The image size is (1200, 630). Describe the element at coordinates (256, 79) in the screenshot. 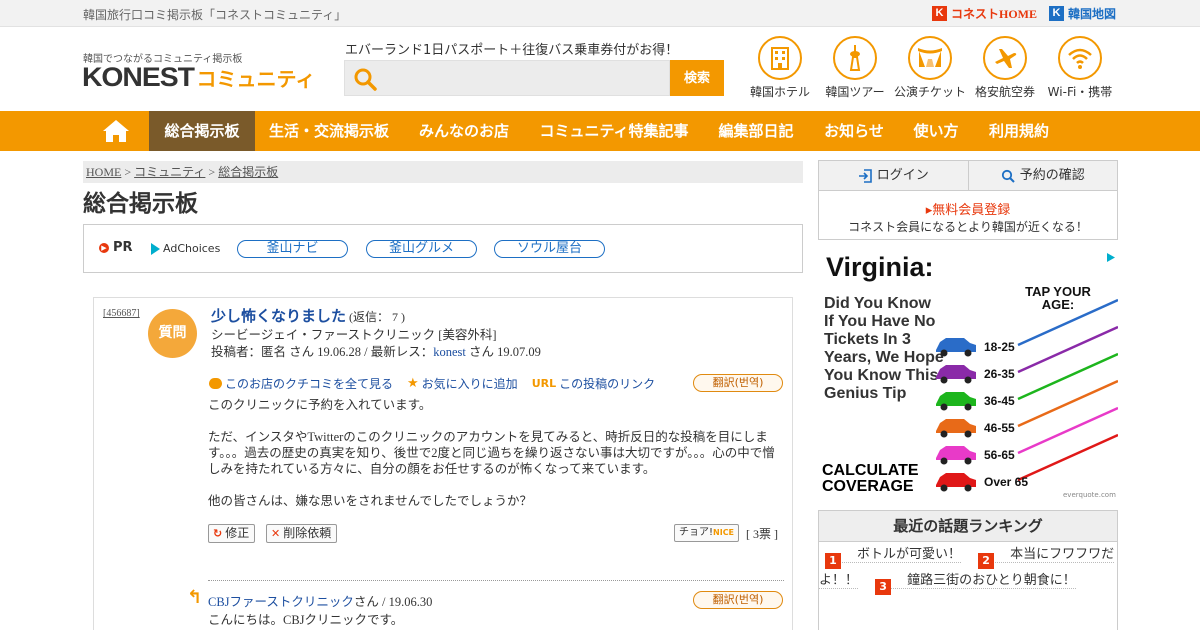

I see `logo-community: コミュニティ` at that location.